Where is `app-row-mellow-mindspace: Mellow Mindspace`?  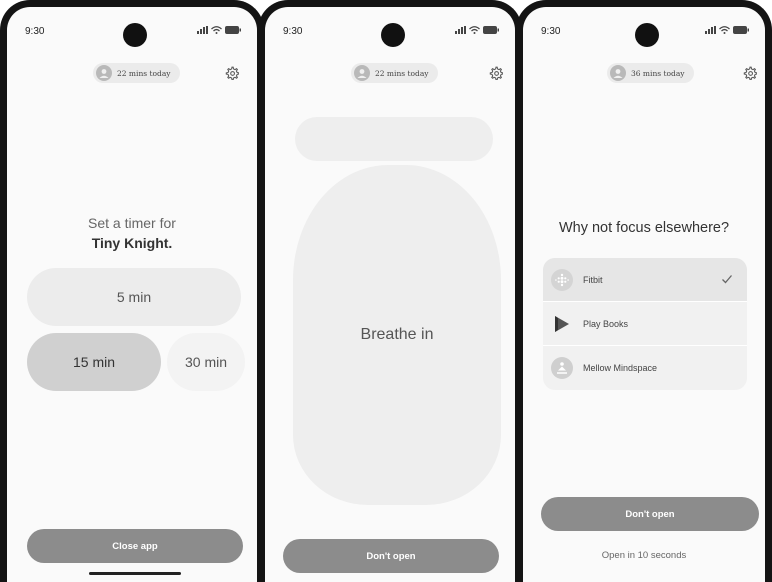 app-row-mellow-mindspace: Mellow Mindspace is located at coordinates (645, 368).